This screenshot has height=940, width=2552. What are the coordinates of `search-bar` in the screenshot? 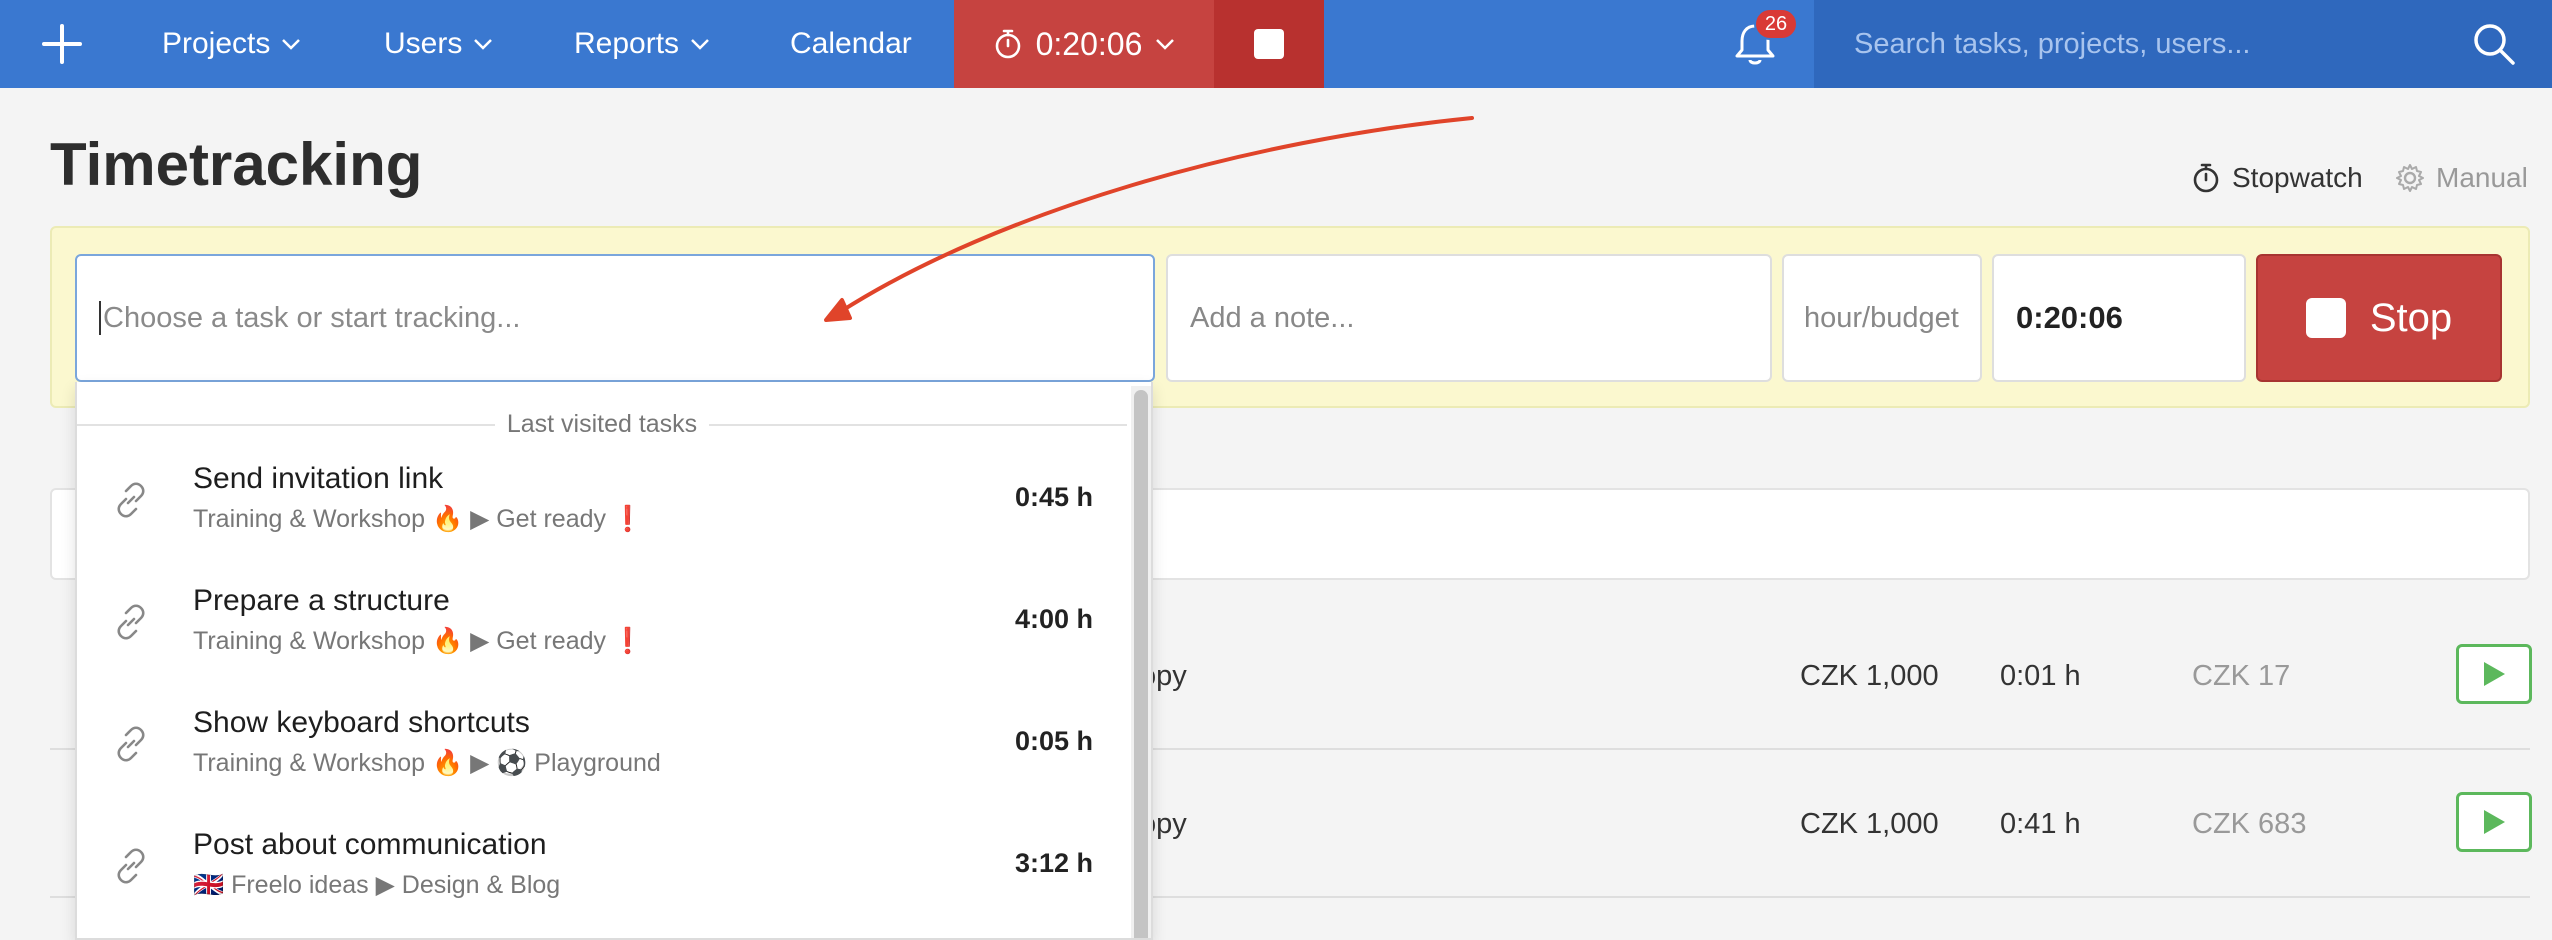 It's located at (2183, 44).